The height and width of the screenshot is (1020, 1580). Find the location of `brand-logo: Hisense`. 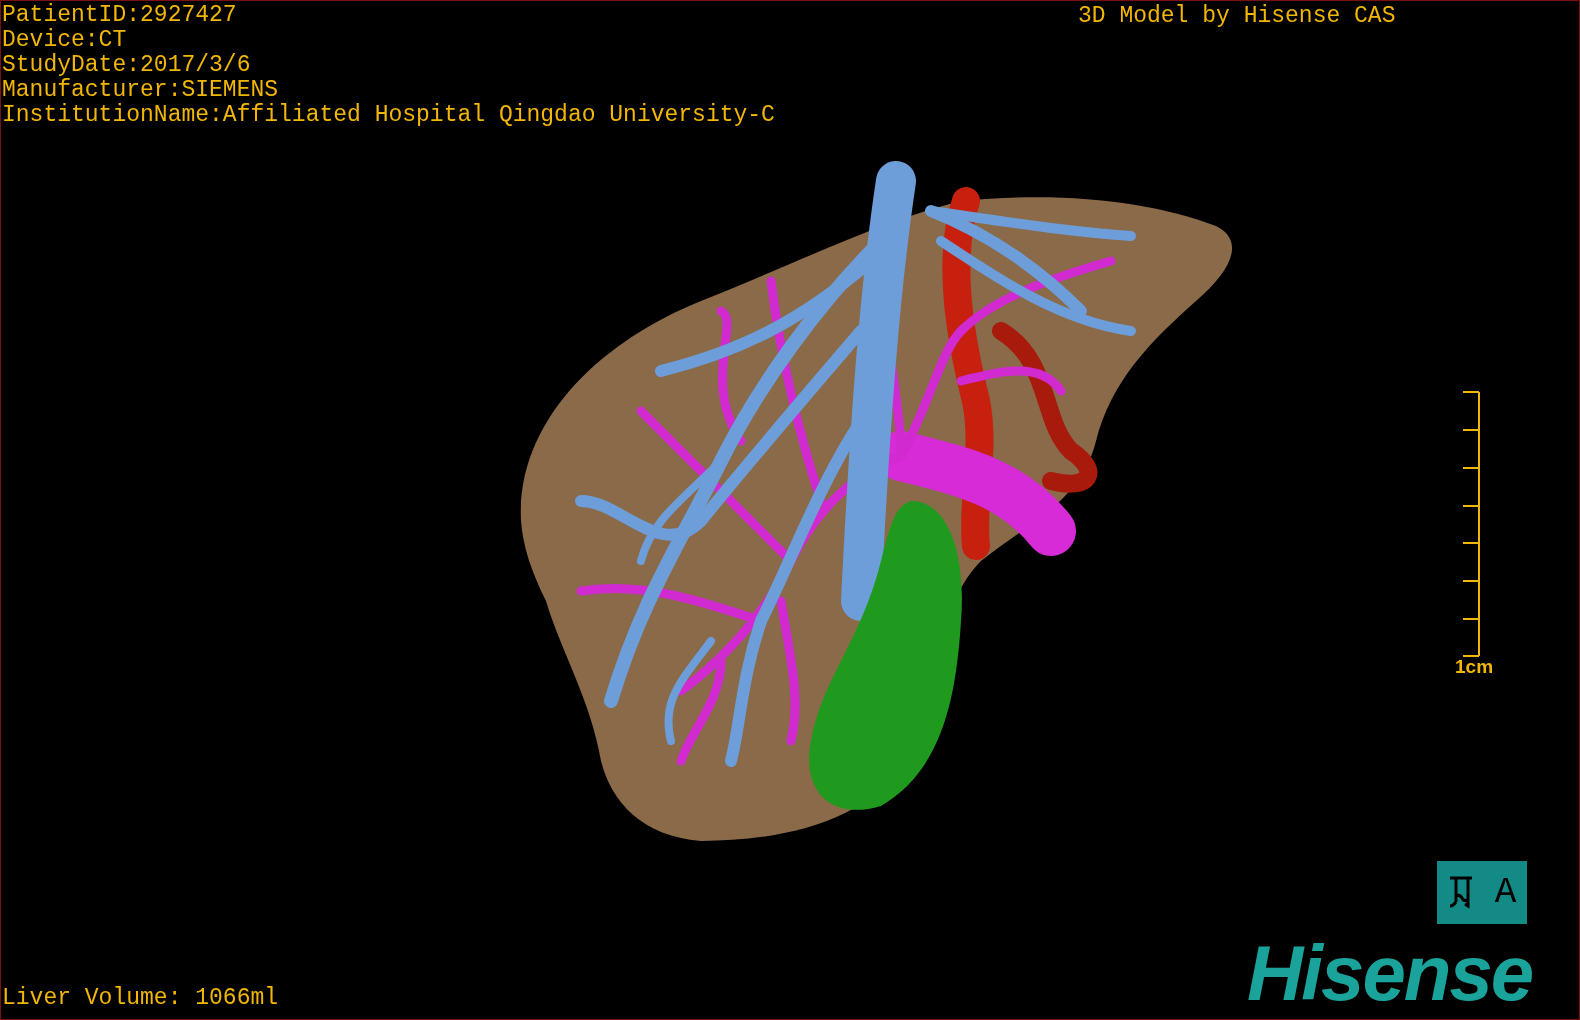

brand-logo: Hisense is located at coordinates (1390, 973).